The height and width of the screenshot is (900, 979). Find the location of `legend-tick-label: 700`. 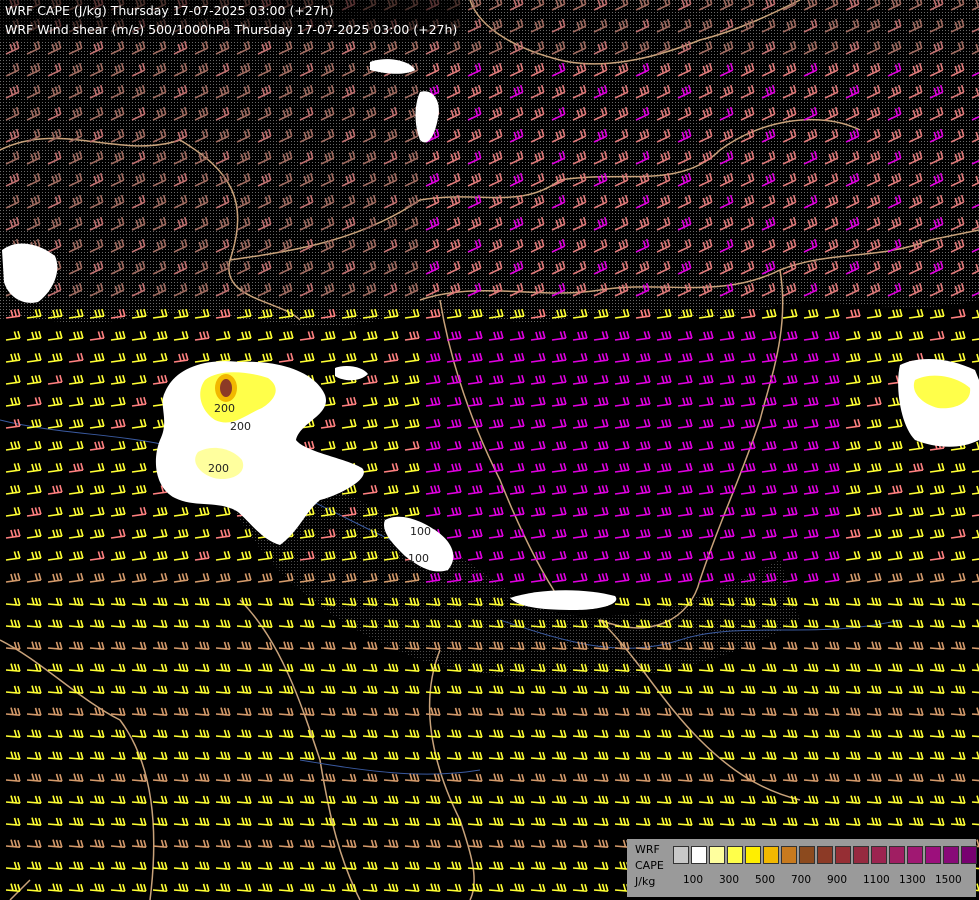

legend-tick-label: 700 is located at coordinates (801, 880).